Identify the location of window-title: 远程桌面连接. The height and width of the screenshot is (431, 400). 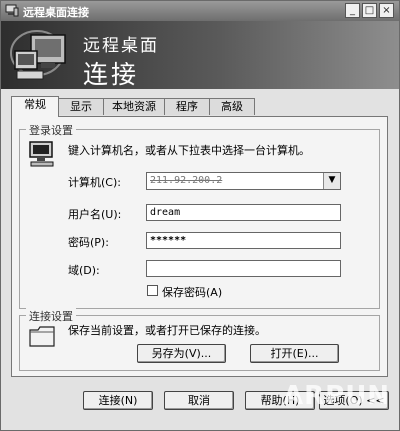
(56, 12).